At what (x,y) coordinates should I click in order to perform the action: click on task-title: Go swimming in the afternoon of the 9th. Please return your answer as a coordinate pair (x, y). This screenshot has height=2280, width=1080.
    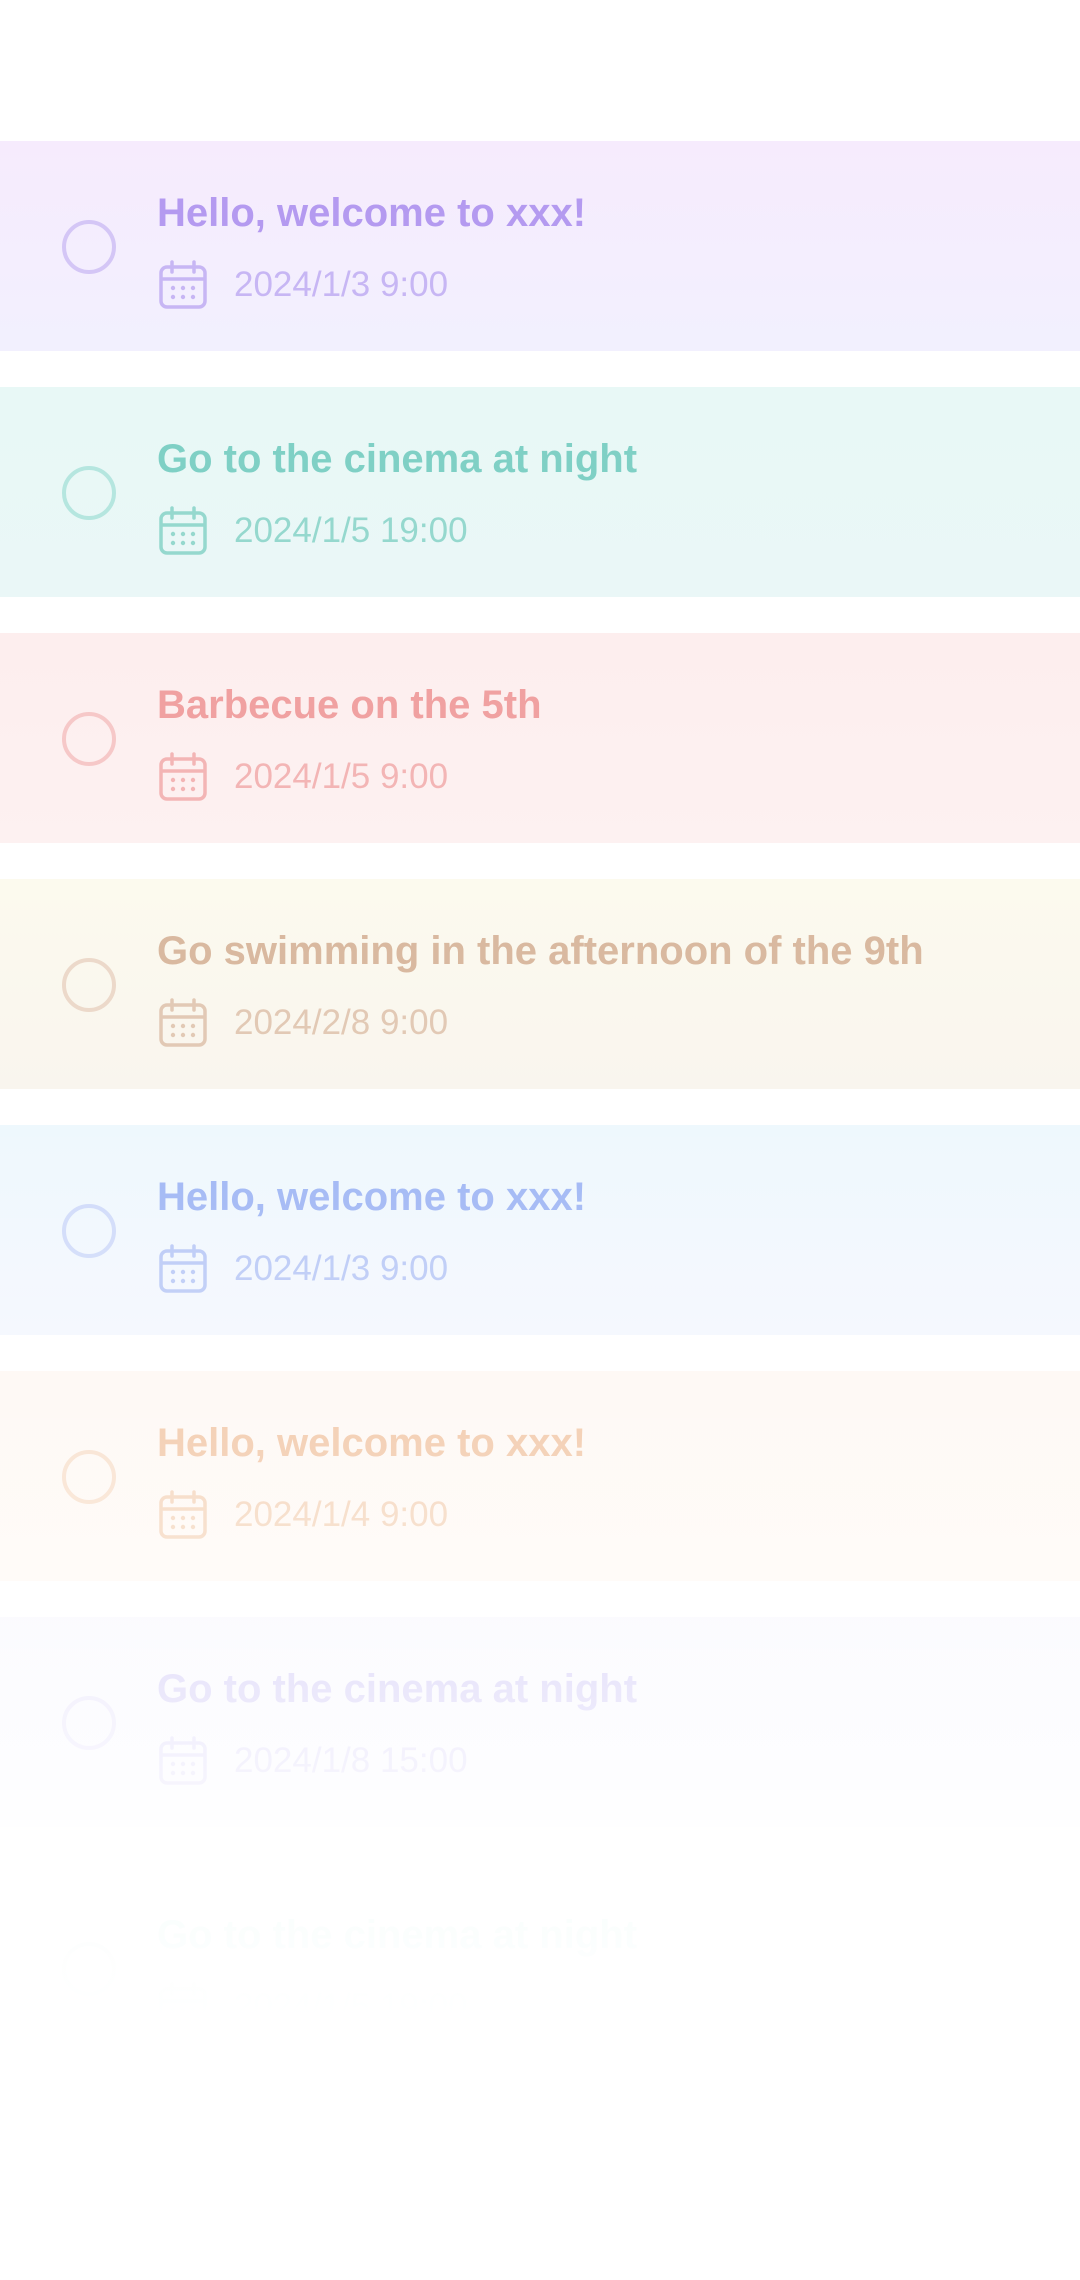
    Looking at the image, I should click on (540, 951).